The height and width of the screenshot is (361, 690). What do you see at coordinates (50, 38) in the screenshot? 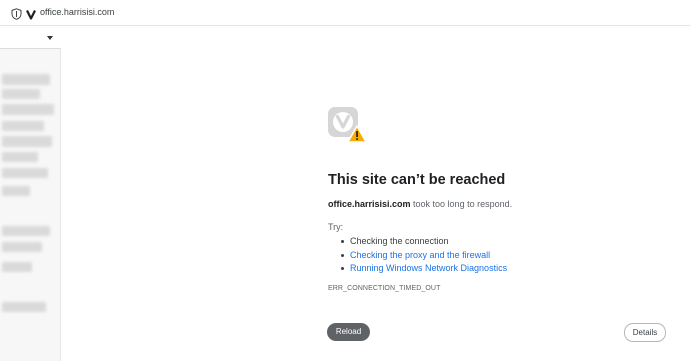
I see `chevron-down-icon` at bounding box center [50, 38].